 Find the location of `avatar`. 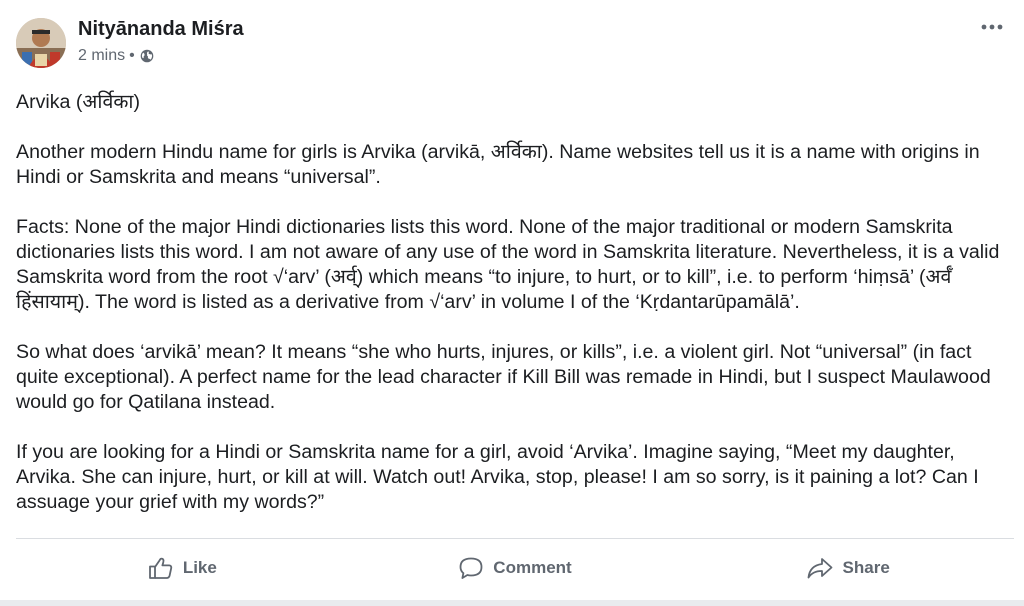

avatar is located at coordinates (41, 43).